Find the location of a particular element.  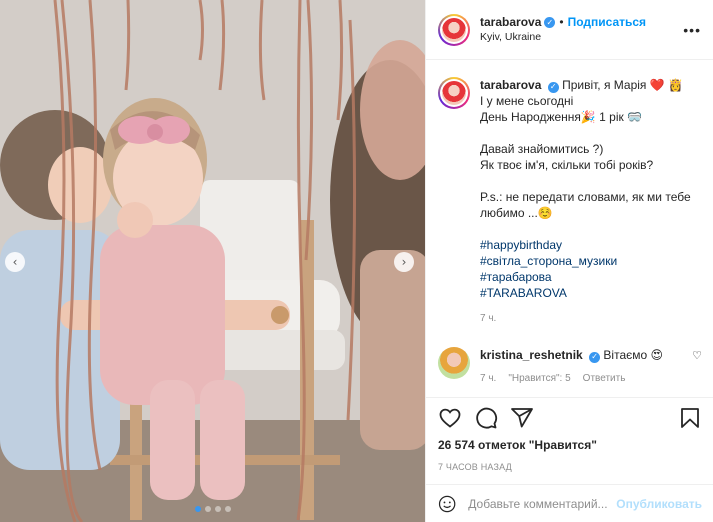

caption-username: tarabarova is located at coordinates (510, 85).